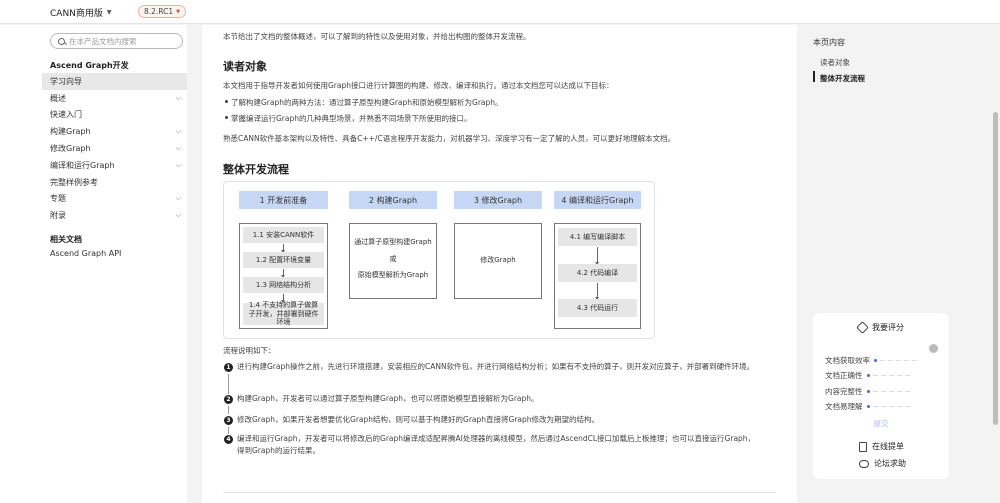 This screenshot has width=1000, height=503. I want to click on diagram-text: 通过算子原型构建Graph, so click(393, 242).